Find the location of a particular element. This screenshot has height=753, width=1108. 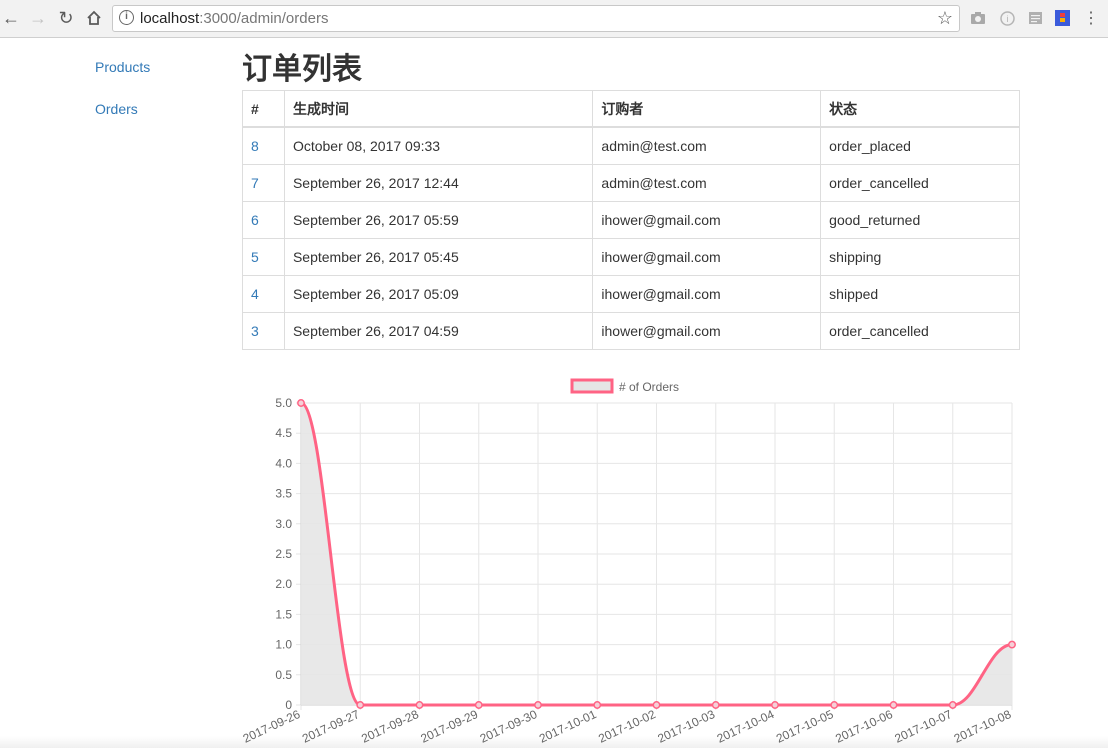

order-created-cell: September 26, 2017 05:59 is located at coordinates (438, 220).